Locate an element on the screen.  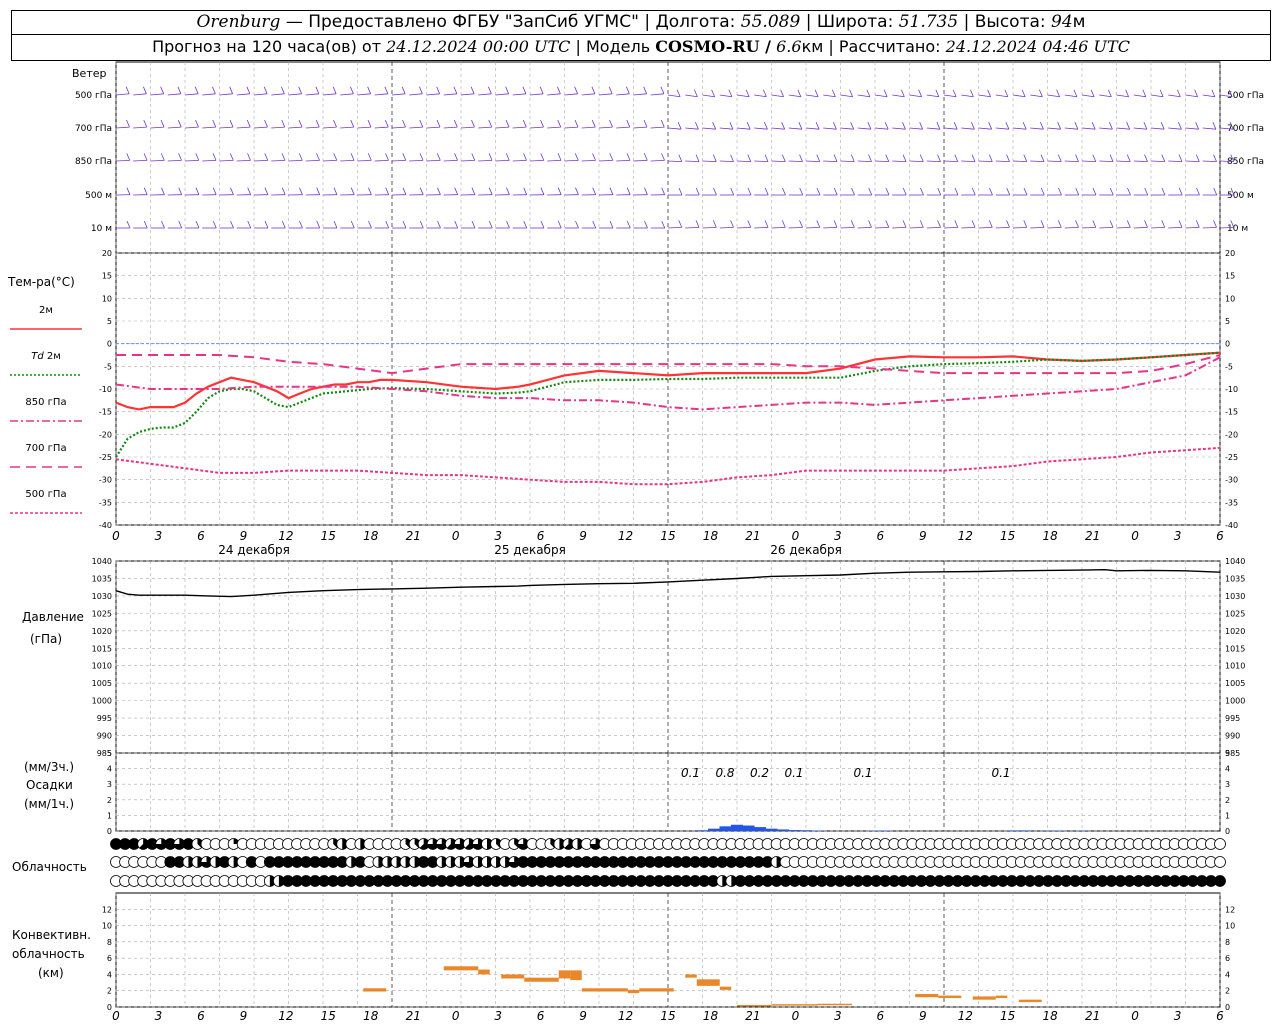
pressure-tick-right: 1040 is located at coordinates (1235, 561).